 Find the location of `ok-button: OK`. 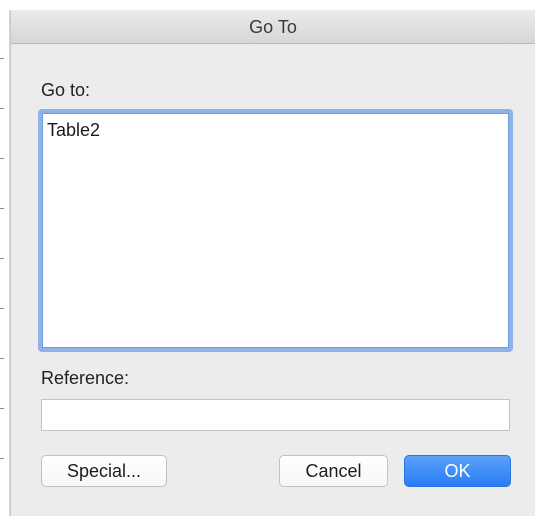

ok-button: OK is located at coordinates (457, 471).